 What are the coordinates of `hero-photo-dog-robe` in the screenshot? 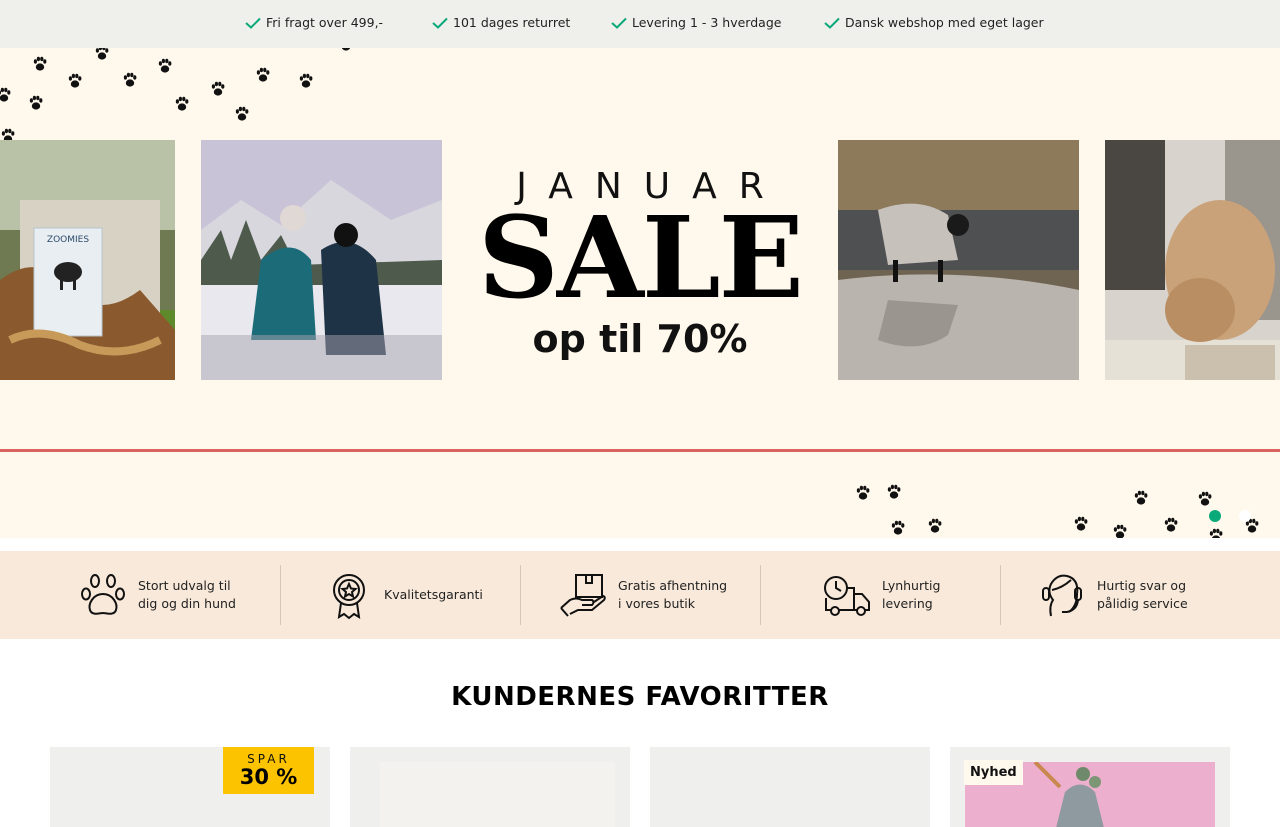 It's located at (958, 260).